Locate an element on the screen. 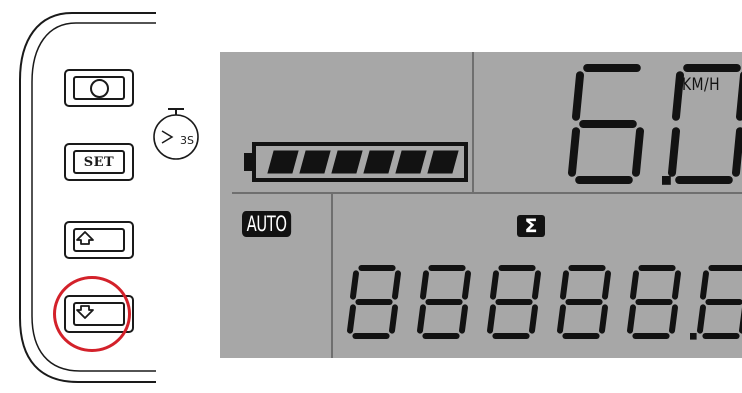 Image resolution: width=742 pixels, height=393 pixels. power-icon is located at coordinates (99, 88).